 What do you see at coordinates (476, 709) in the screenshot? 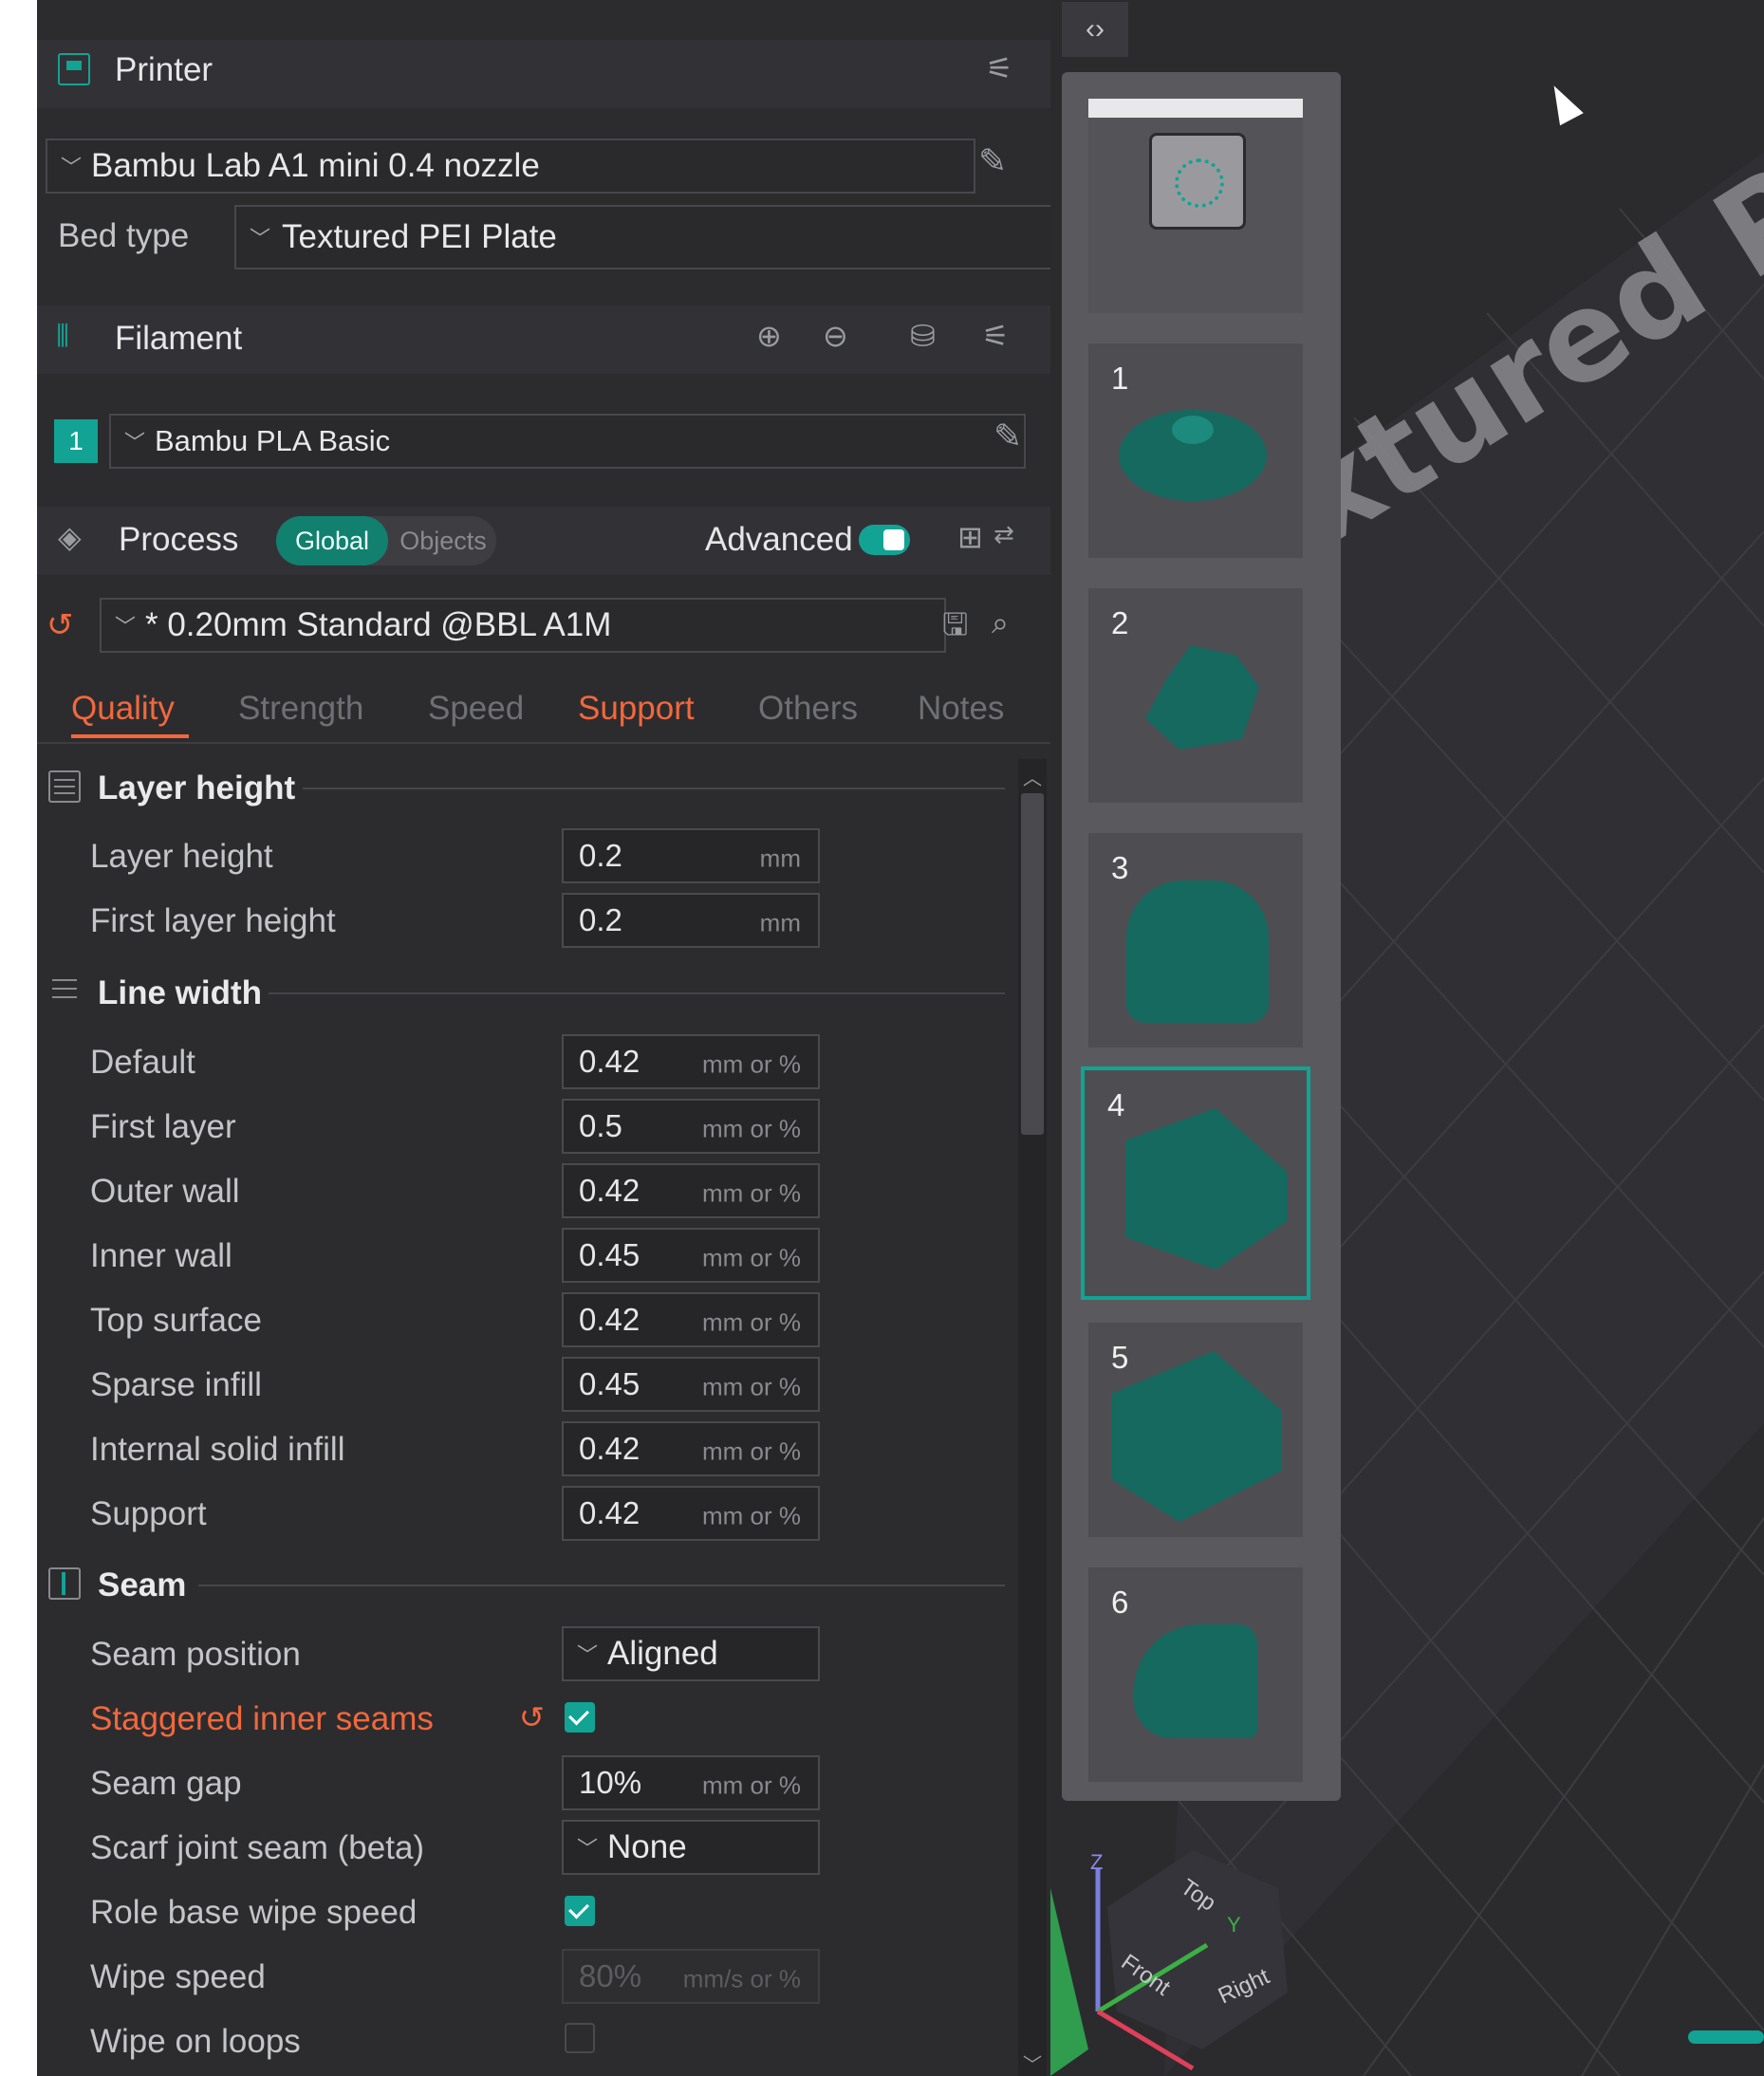
I see `tab-speed: Speed` at bounding box center [476, 709].